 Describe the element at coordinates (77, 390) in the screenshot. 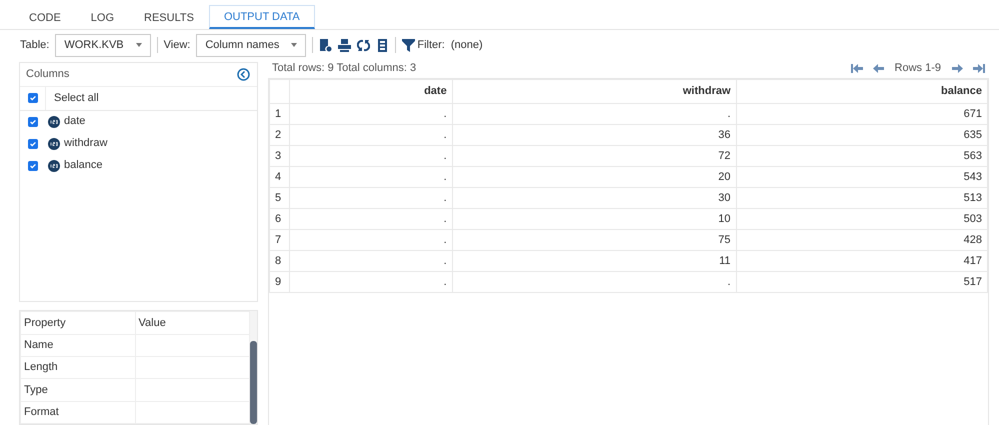

I see `table-cell: Type` at that location.